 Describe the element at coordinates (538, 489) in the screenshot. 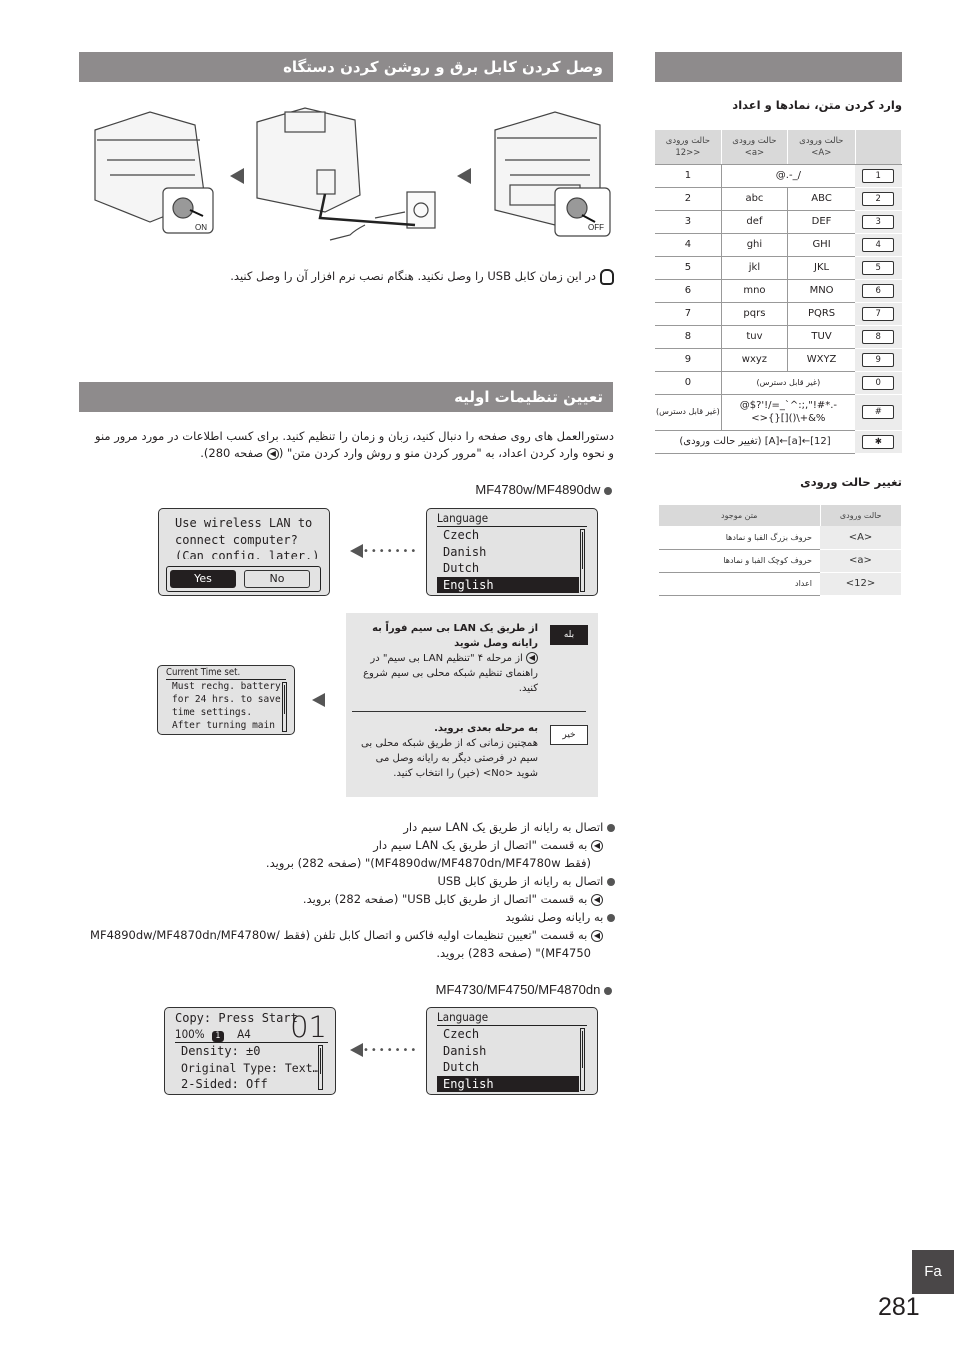

I see `model-group-1-label: MF4780w/MF4890dw` at that location.